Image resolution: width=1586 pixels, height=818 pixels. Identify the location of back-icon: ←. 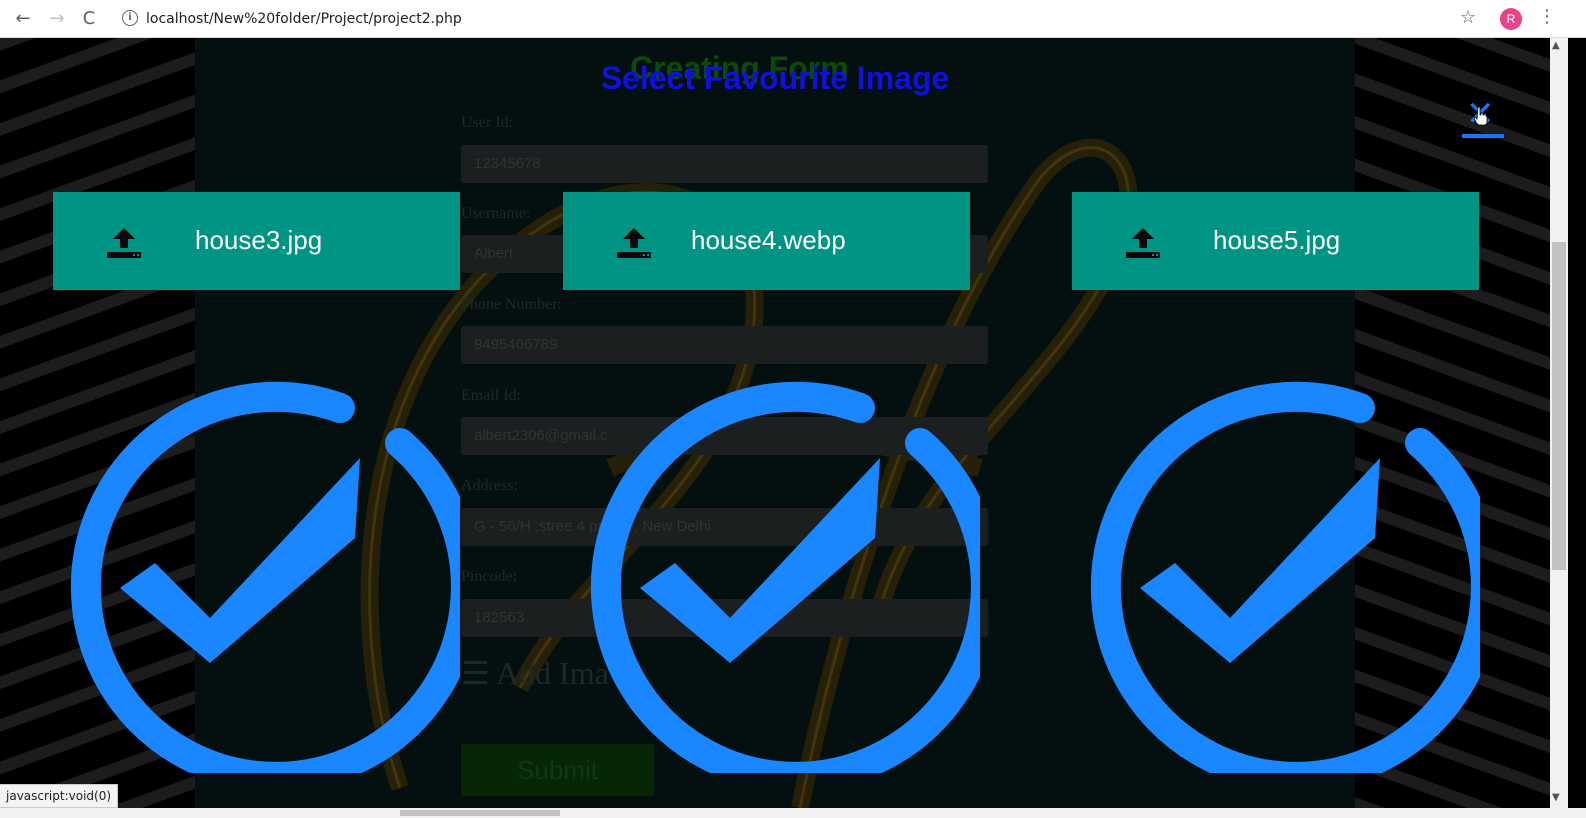
(23, 19).